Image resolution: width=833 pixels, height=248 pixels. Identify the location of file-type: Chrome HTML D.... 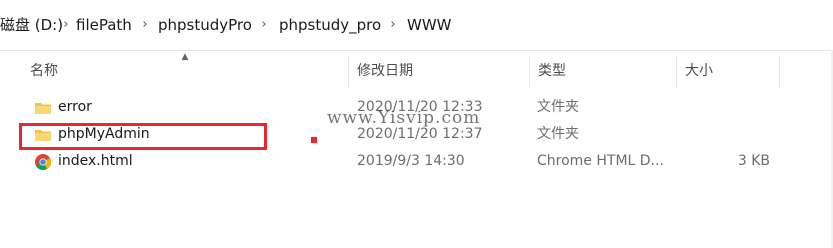
(600, 161).